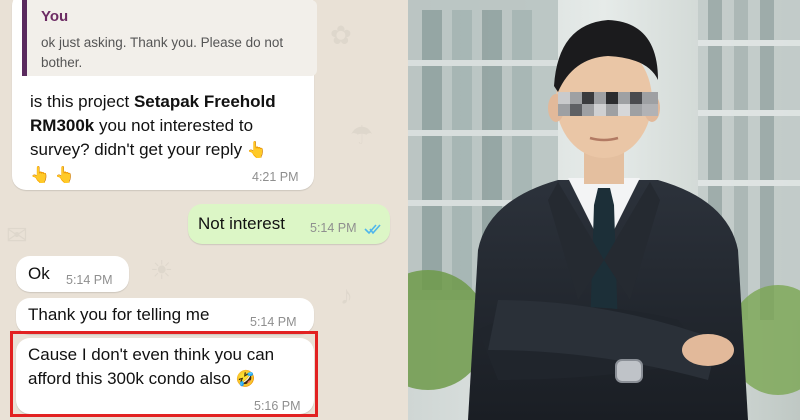  What do you see at coordinates (161, 270) in the screenshot?
I see `wallpaper-doodle: ☀` at bounding box center [161, 270].